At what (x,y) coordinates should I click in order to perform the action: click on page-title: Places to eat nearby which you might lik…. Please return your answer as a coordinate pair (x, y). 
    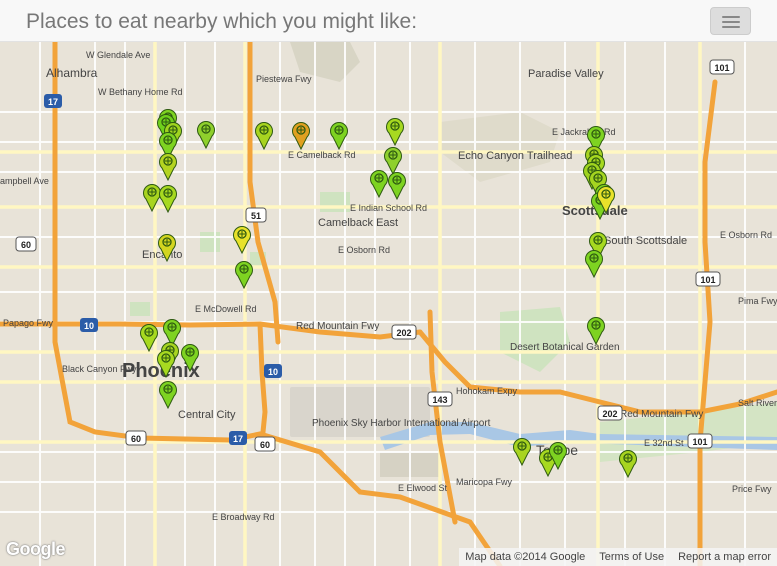
    Looking at the image, I should click on (222, 21).